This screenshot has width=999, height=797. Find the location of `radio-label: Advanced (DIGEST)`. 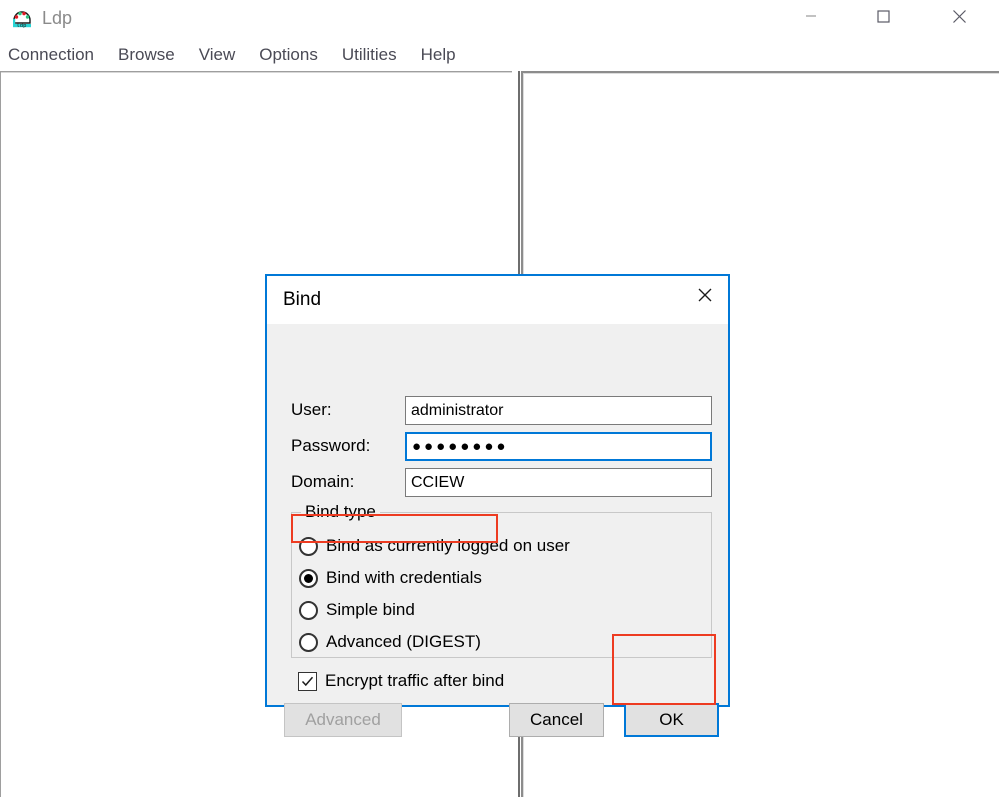

radio-label: Advanced (DIGEST) is located at coordinates (403, 641).